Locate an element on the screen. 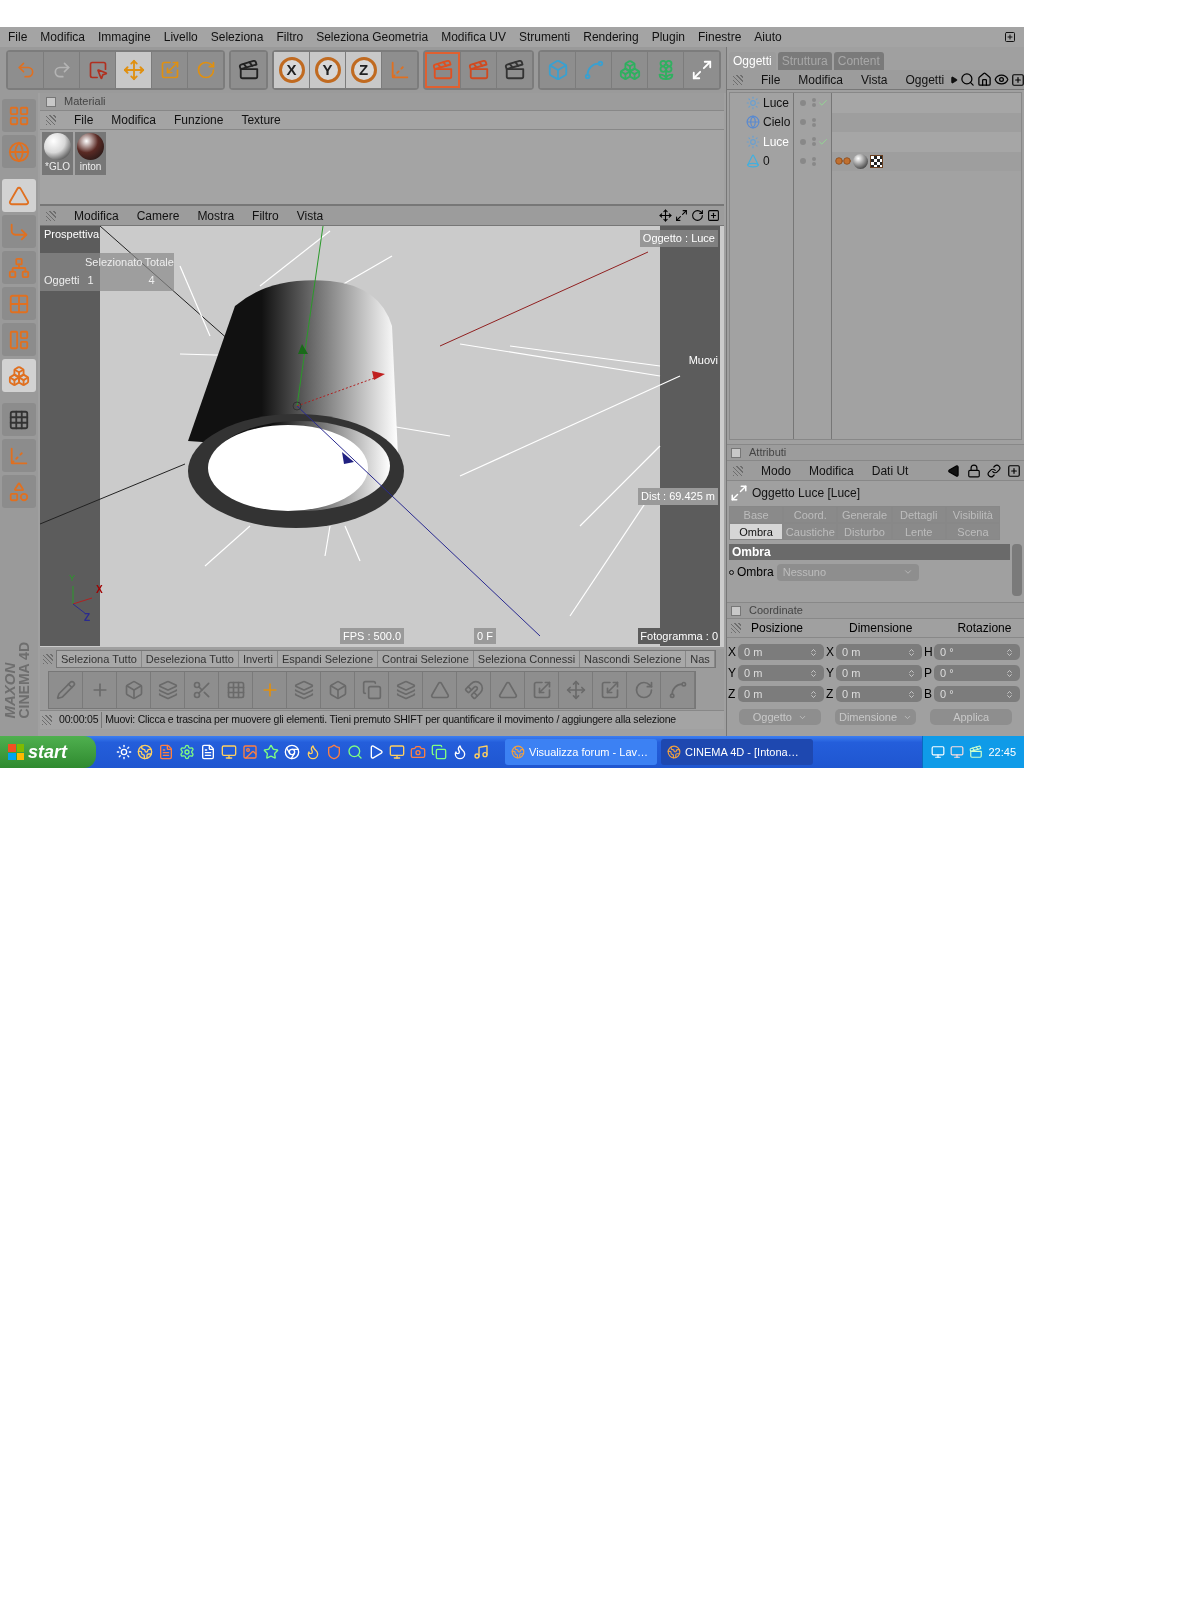 This screenshot has height=1600, width=1203. menu-item: Seleziona is located at coordinates (237, 37).